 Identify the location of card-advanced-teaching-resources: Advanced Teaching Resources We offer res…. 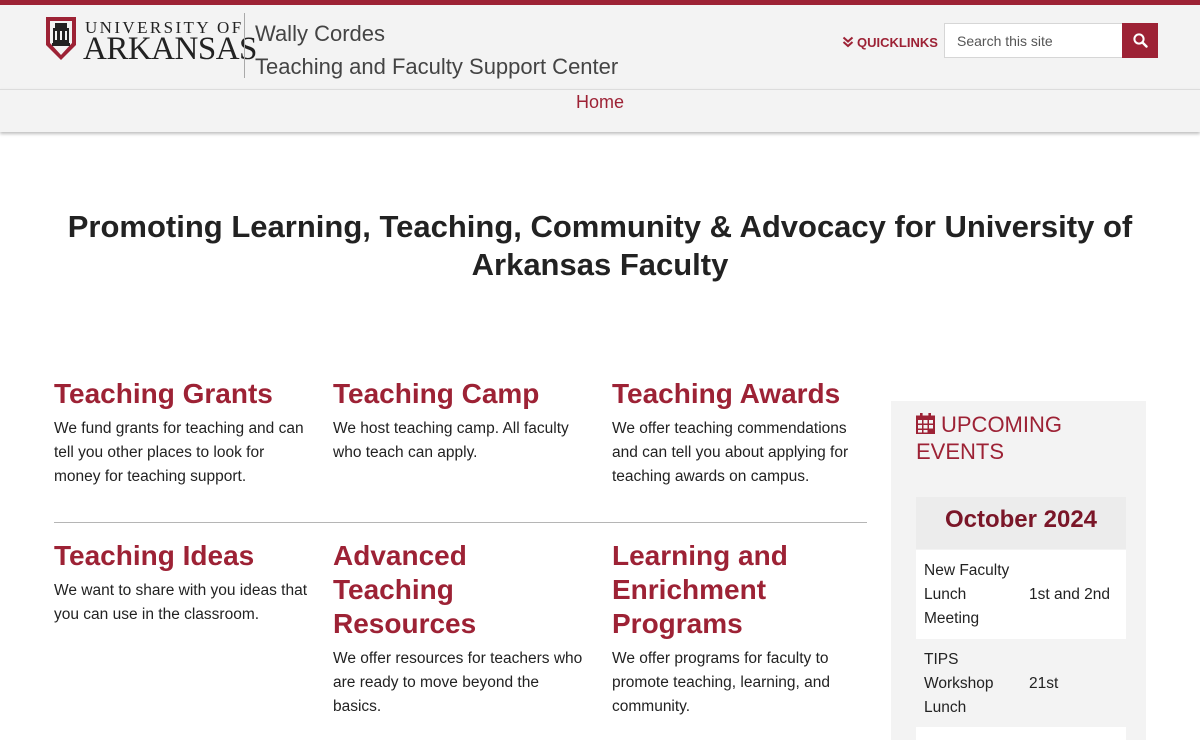
(462, 629).